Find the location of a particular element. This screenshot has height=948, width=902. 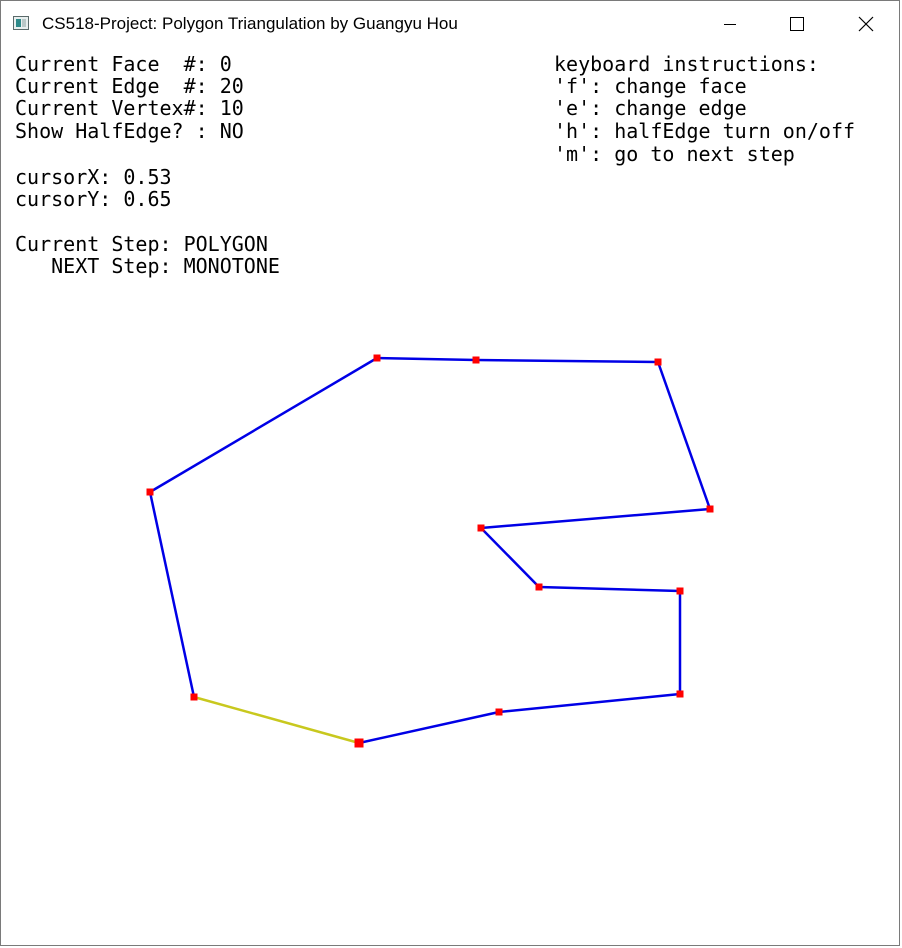

polygon-vertex-current is located at coordinates (359, 743).